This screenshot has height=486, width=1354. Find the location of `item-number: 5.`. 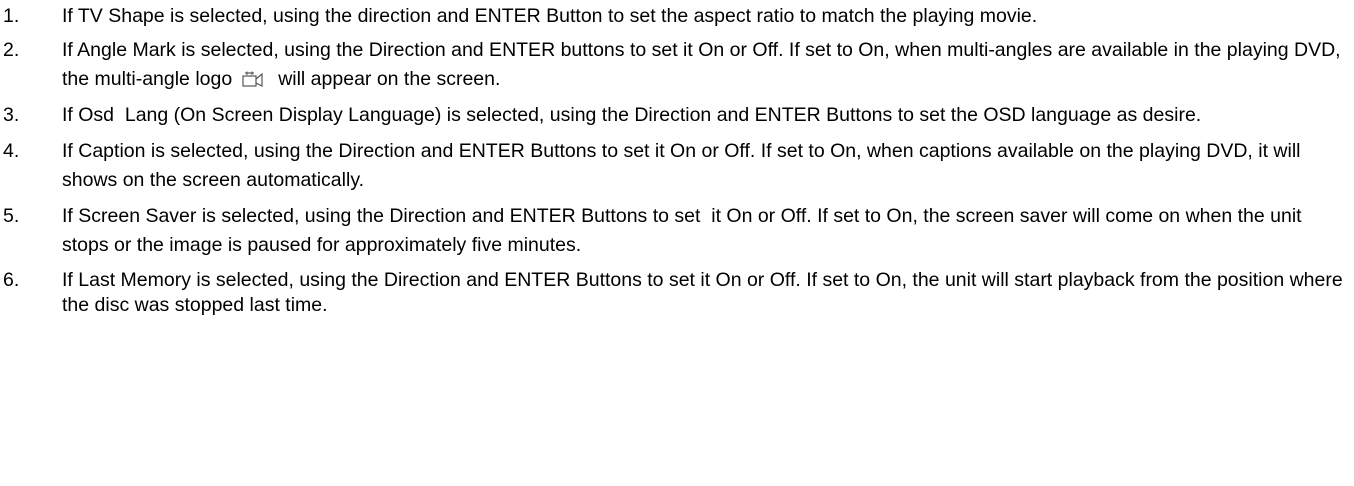

item-number: 5. is located at coordinates (11, 216).